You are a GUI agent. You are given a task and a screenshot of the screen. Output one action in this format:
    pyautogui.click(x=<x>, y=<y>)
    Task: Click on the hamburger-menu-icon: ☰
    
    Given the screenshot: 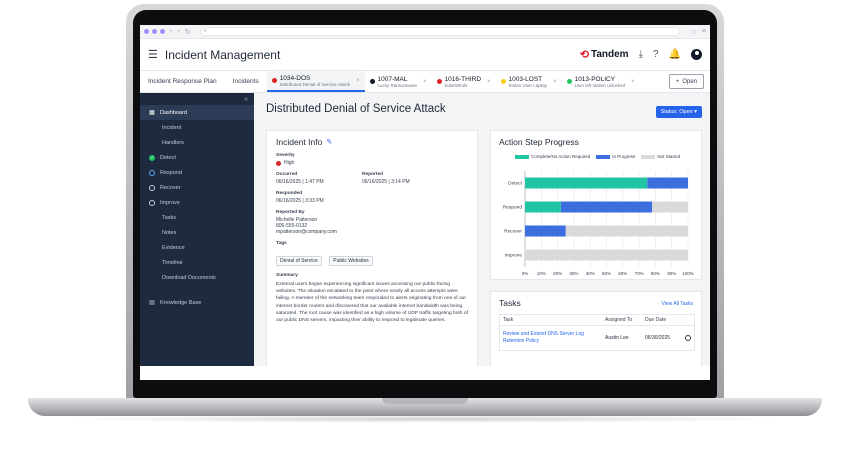 What is the action you would take?
    pyautogui.click(x=153, y=54)
    